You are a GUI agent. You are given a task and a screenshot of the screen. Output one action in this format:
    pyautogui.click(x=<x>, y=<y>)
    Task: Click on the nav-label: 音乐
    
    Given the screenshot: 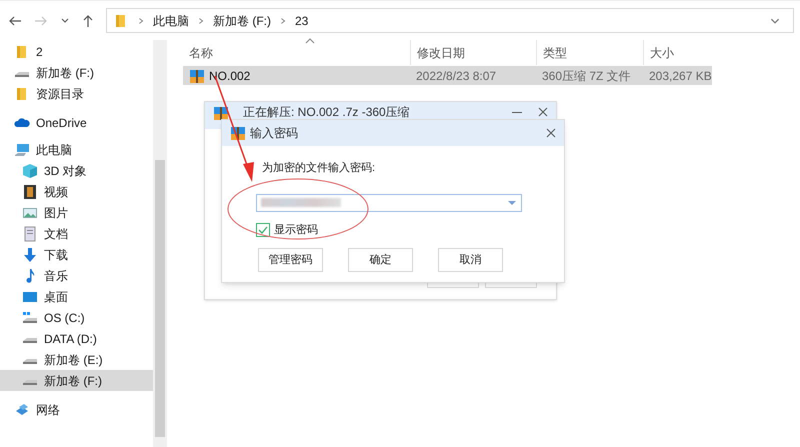 What is the action you would take?
    pyautogui.click(x=56, y=276)
    